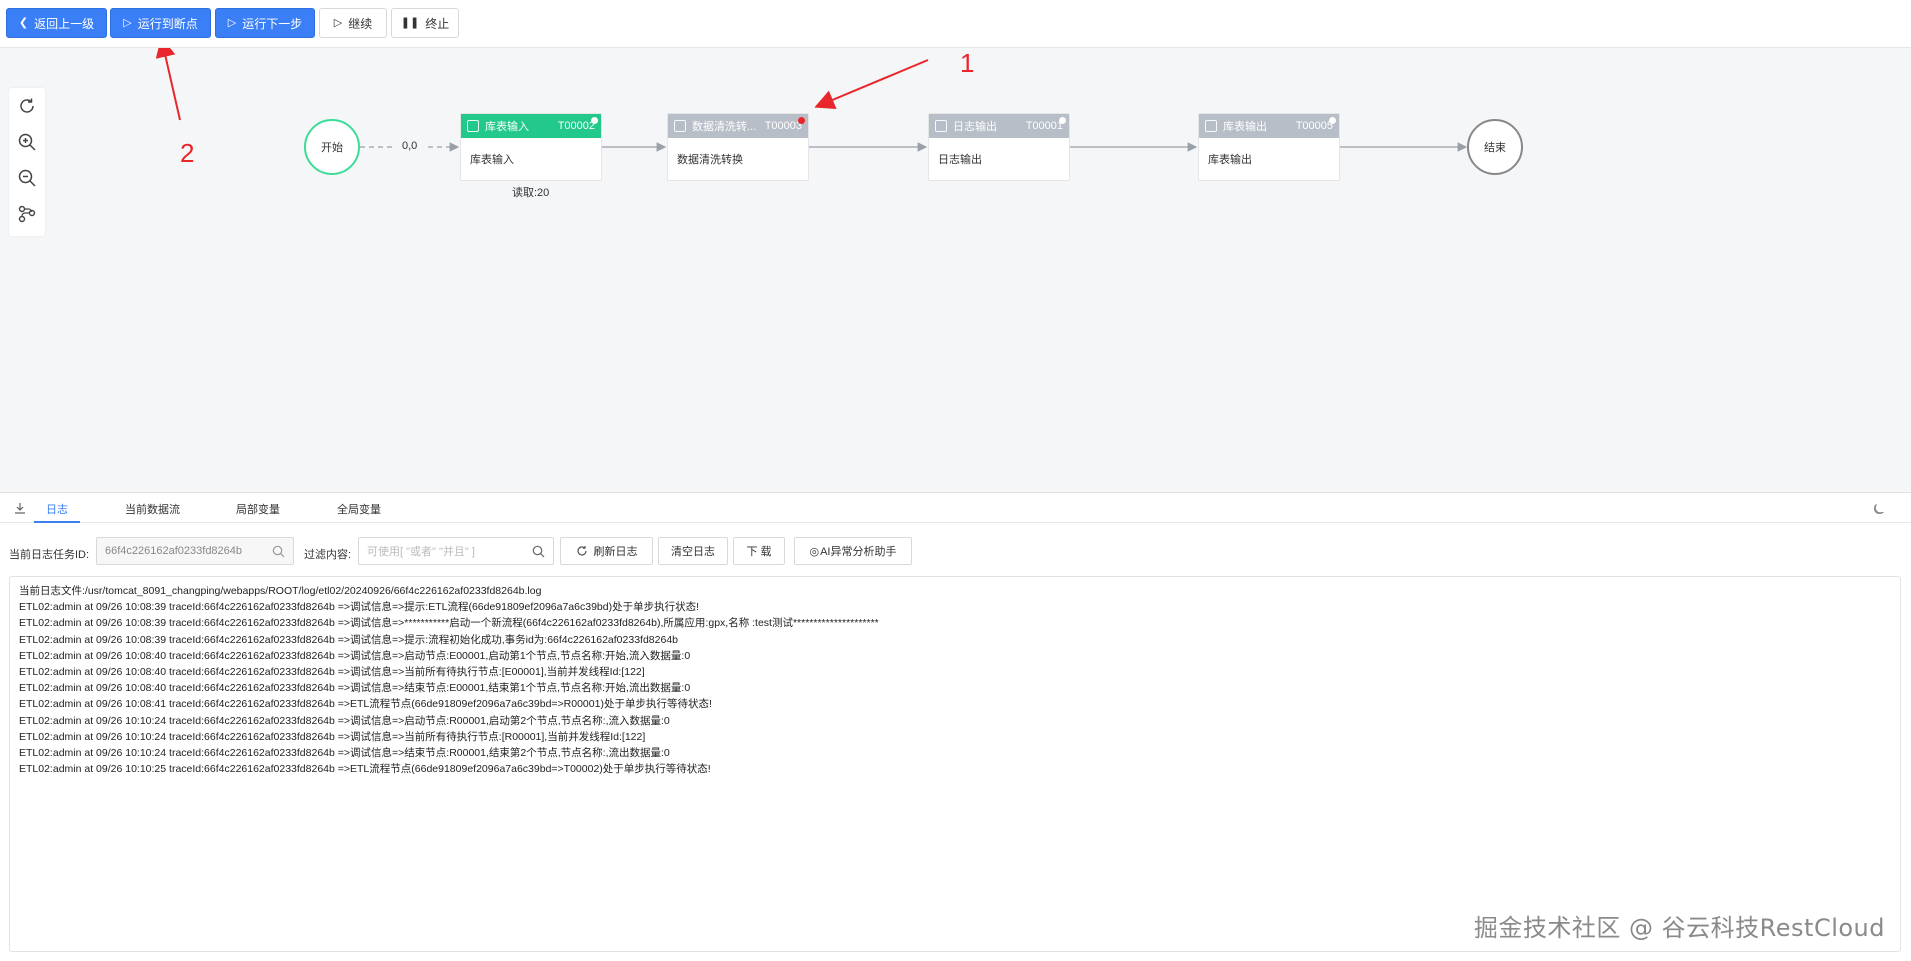 This screenshot has height=961, width=1911. I want to click on ai-icon: ◎, so click(814, 551).